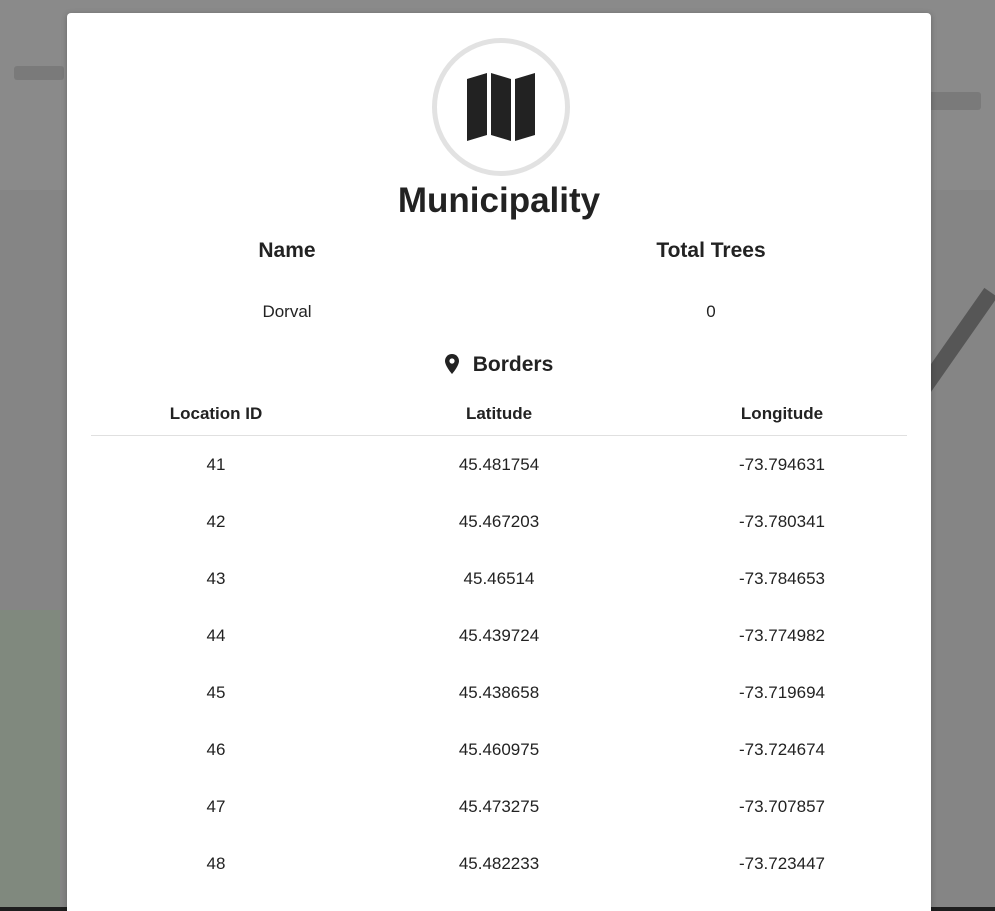 This screenshot has width=995, height=911. I want to click on table-row: 45 45.438658 -73.719694, so click(499, 692).